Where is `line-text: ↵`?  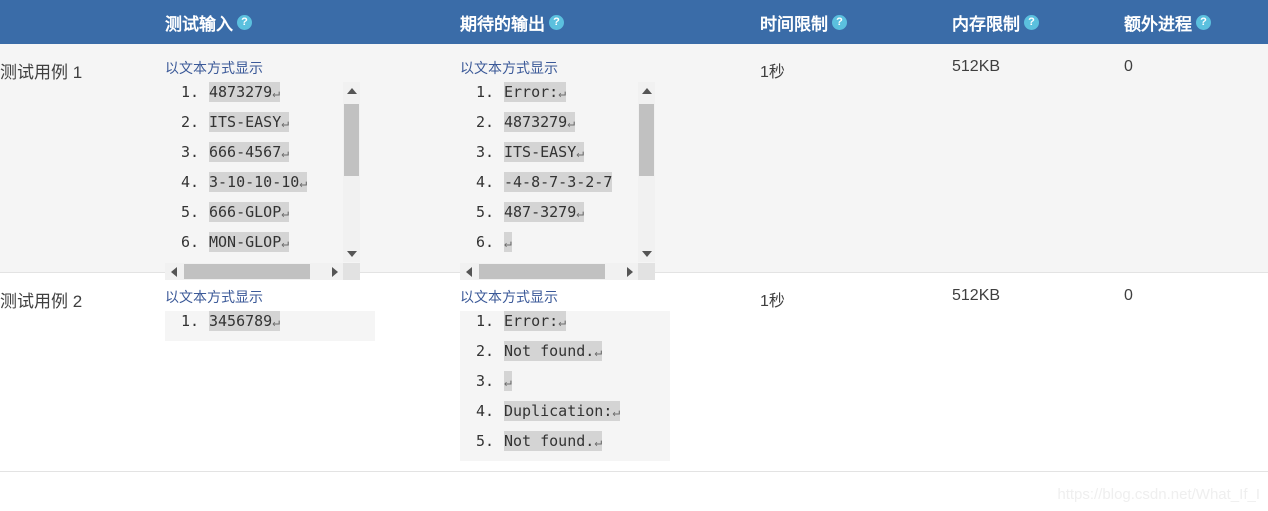
line-text: ↵ is located at coordinates (508, 381).